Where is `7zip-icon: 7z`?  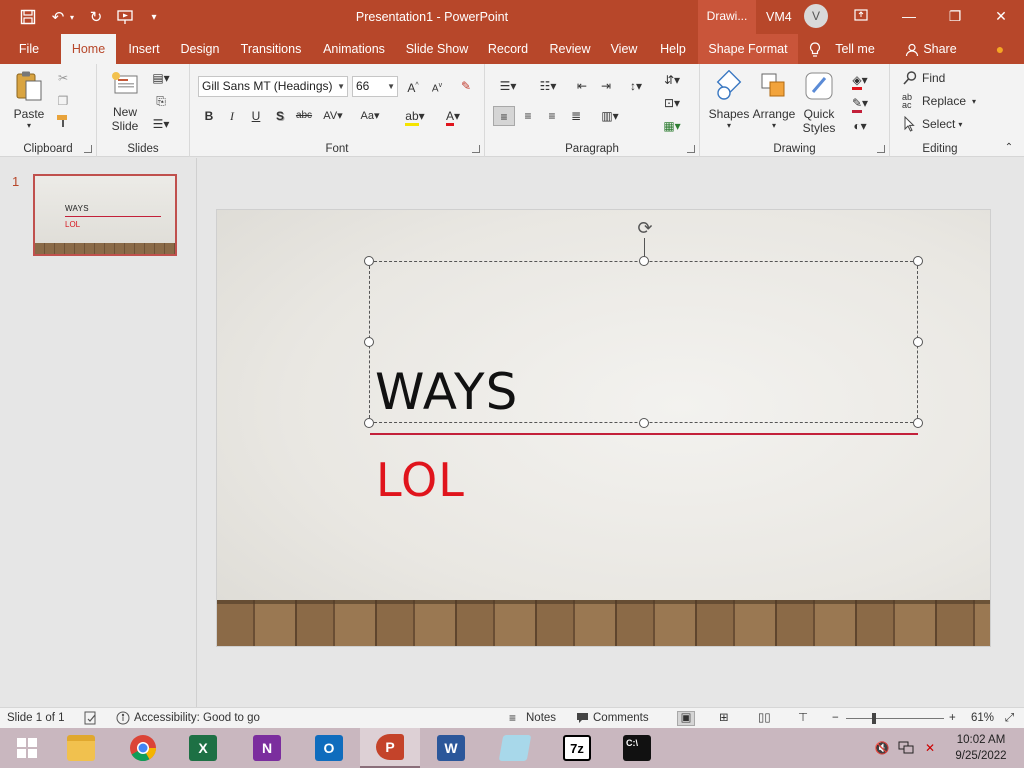
7zip-icon: 7z is located at coordinates (577, 748).